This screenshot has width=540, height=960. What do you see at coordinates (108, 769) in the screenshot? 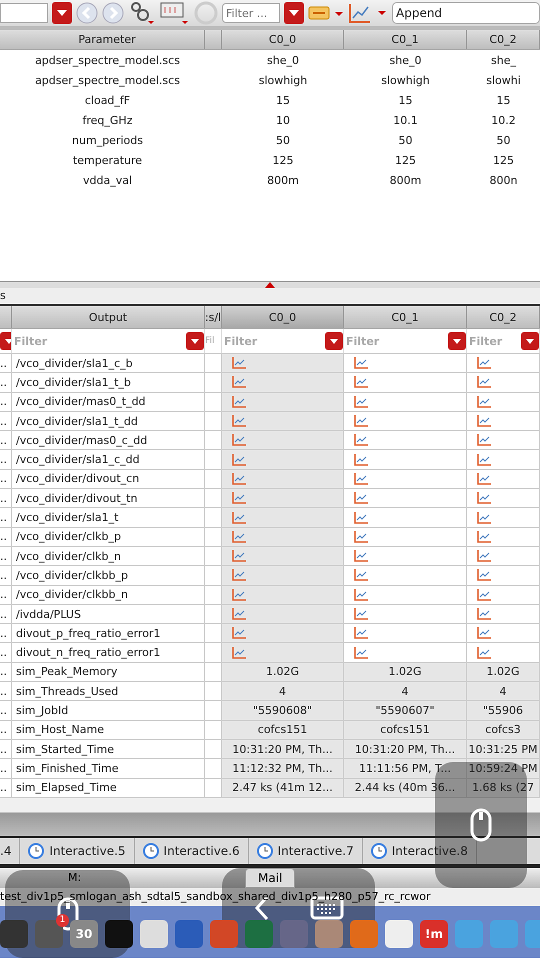
I see `output-name: sim_Finished_Time` at bounding box center [108, 769].